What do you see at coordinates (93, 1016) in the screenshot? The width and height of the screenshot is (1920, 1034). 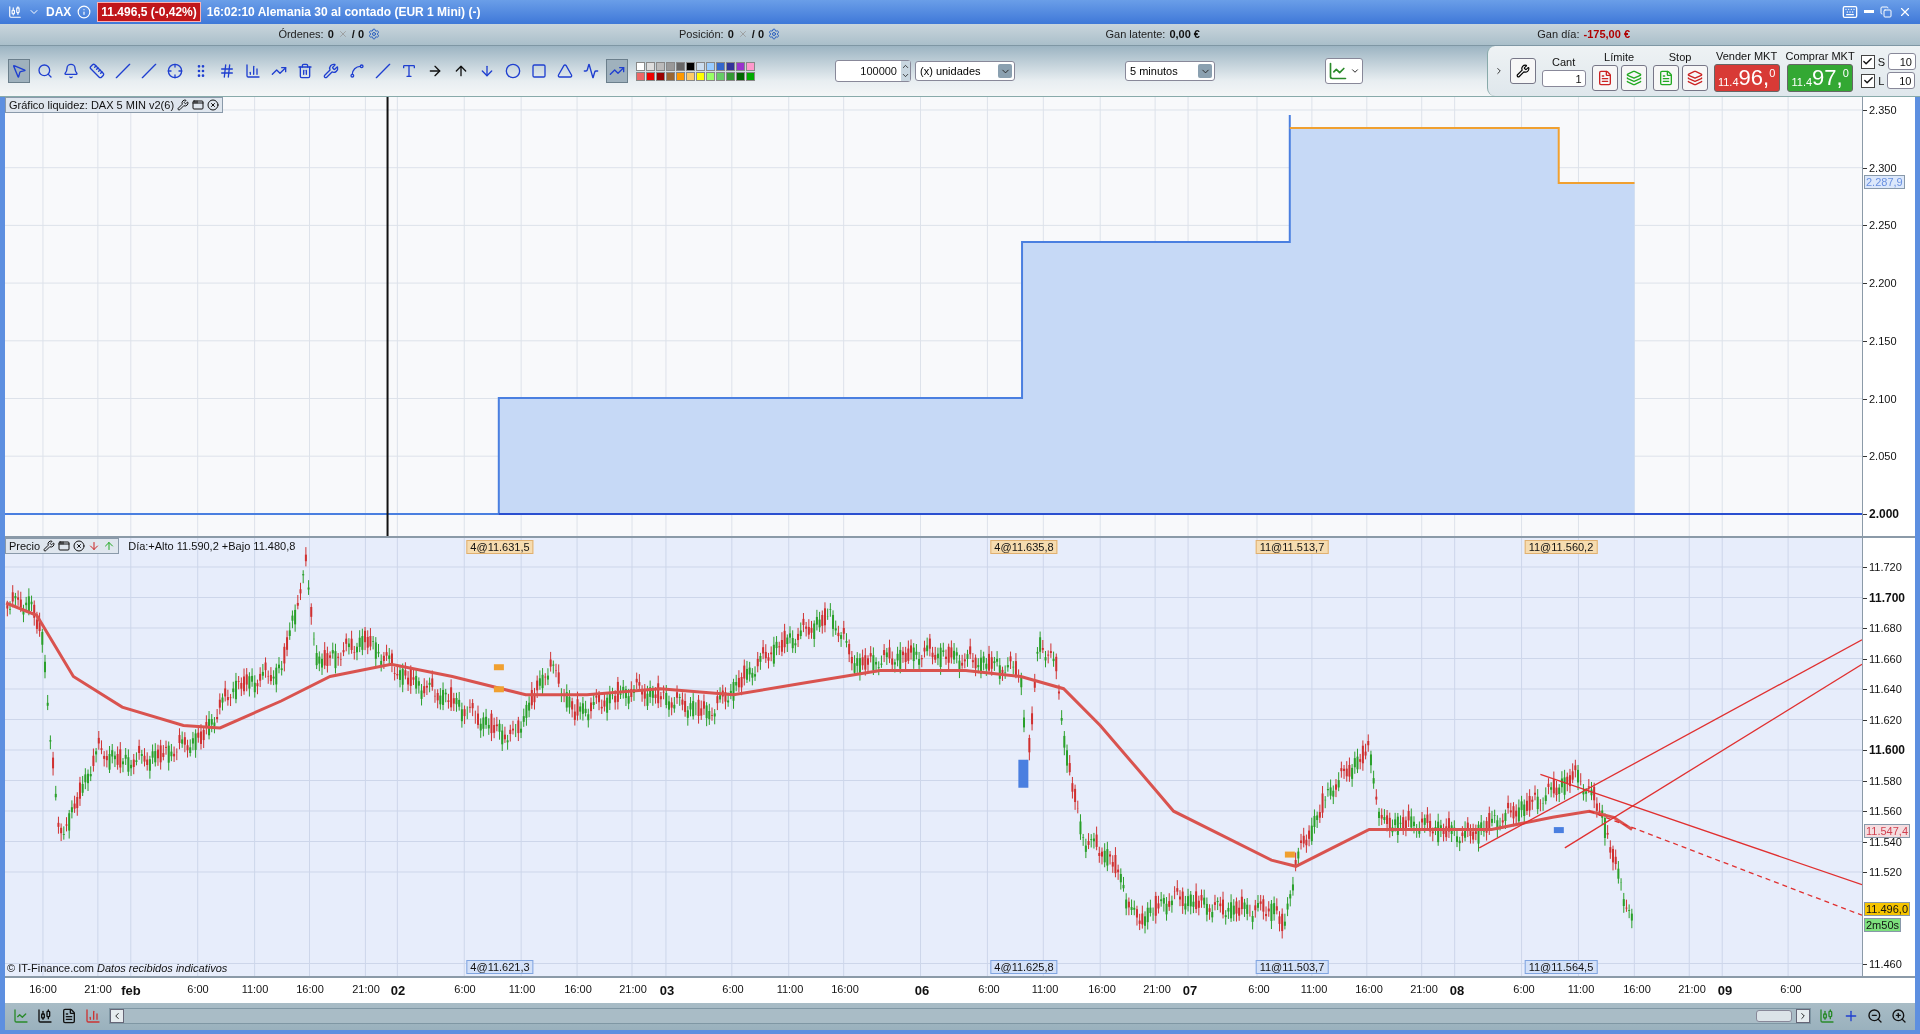 I see `bars-icon` at bounding box center [93, 1016].